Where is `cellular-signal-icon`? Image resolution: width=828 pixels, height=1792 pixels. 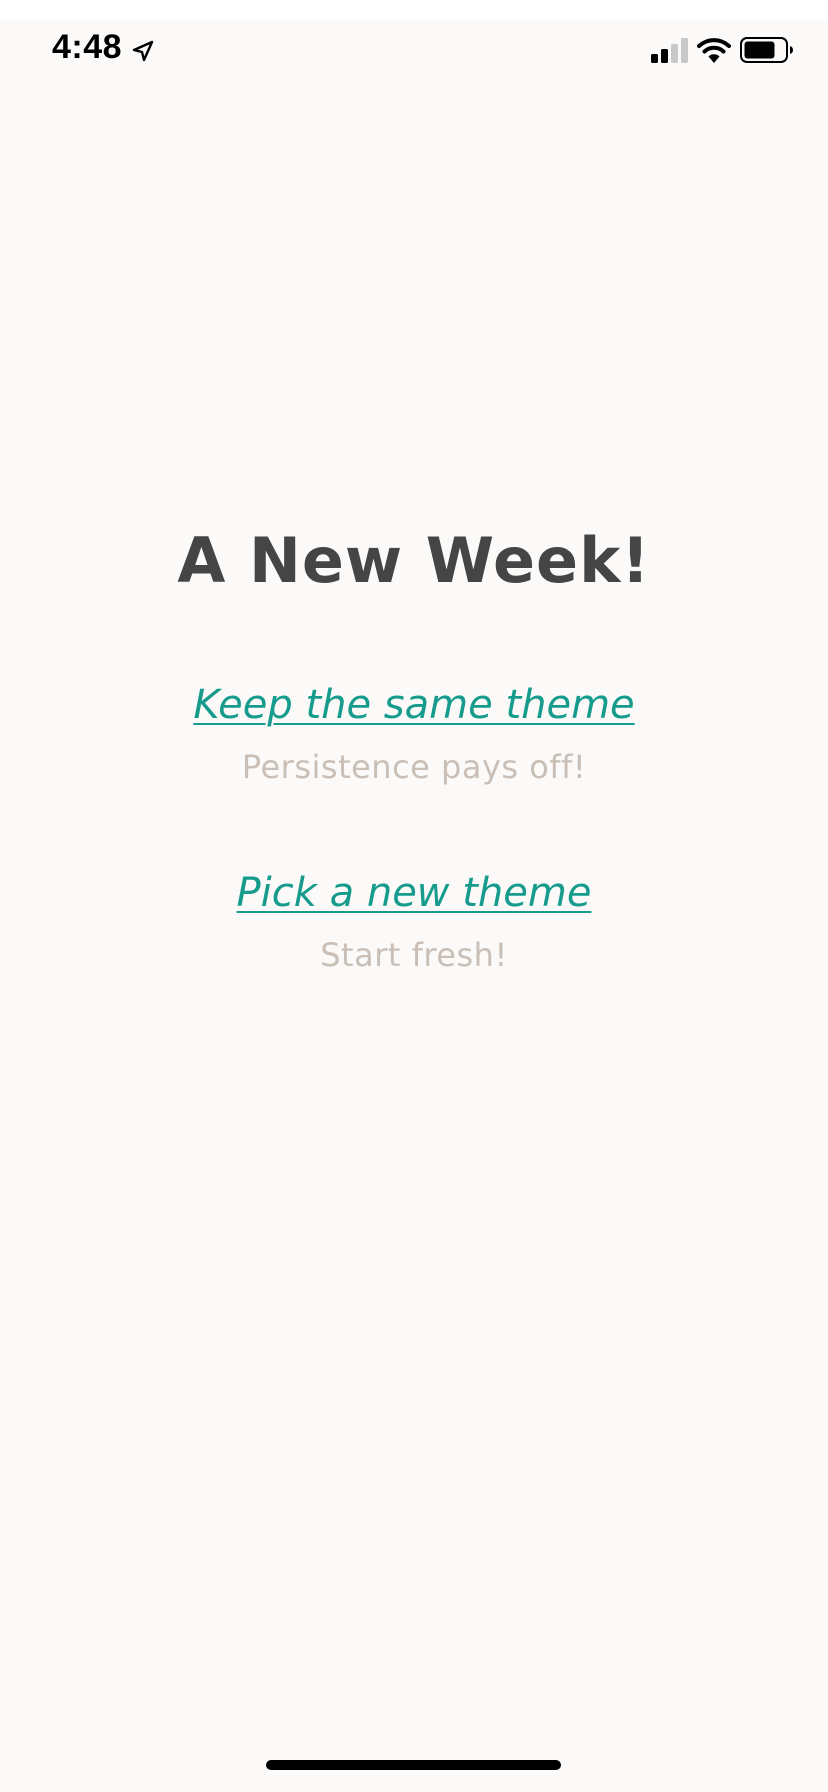
cellular-signal-icon is located at coordinates (669, 50).